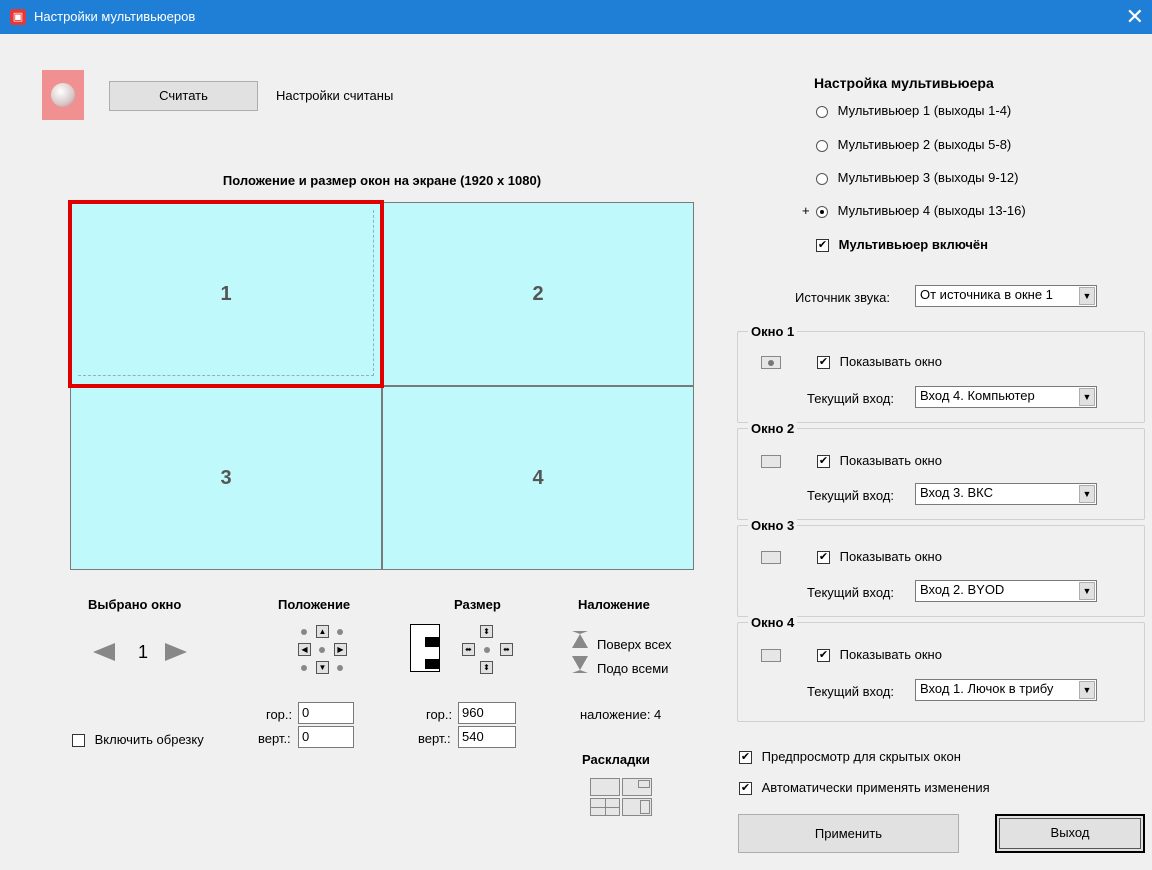 The height and width of the screenshot is (870, 1152). I want to click on multiviewer-enabled-label: Мультивьюер включён, so click(913, 244).